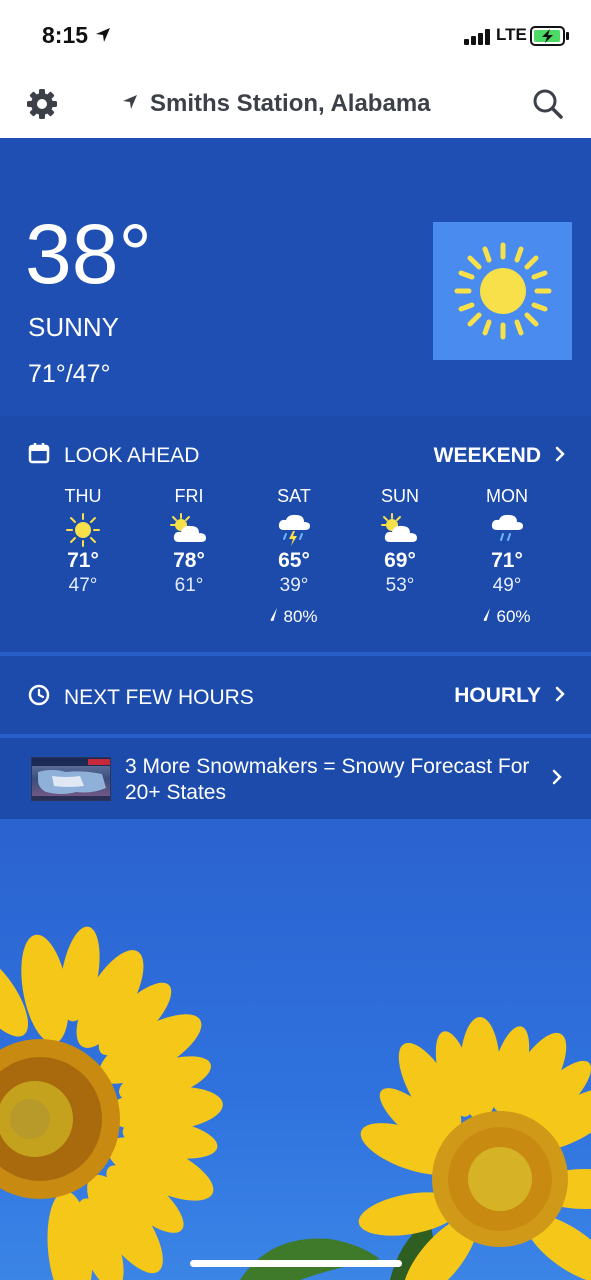  I want to click on day-high: 65°, so click(294, 560).